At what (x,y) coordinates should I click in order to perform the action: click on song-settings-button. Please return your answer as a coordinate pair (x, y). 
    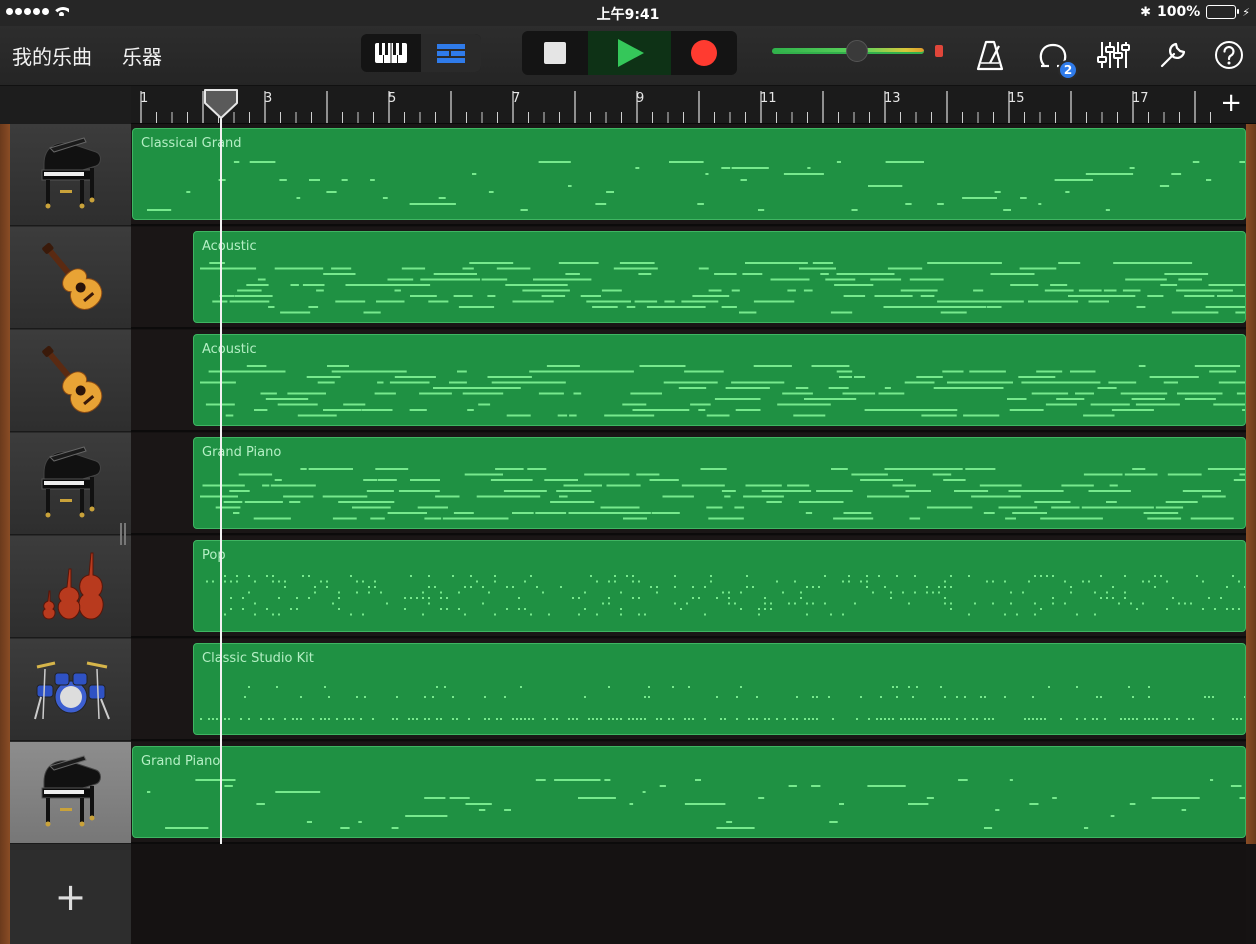
    Looking at the image, I should click on (1173, 55).